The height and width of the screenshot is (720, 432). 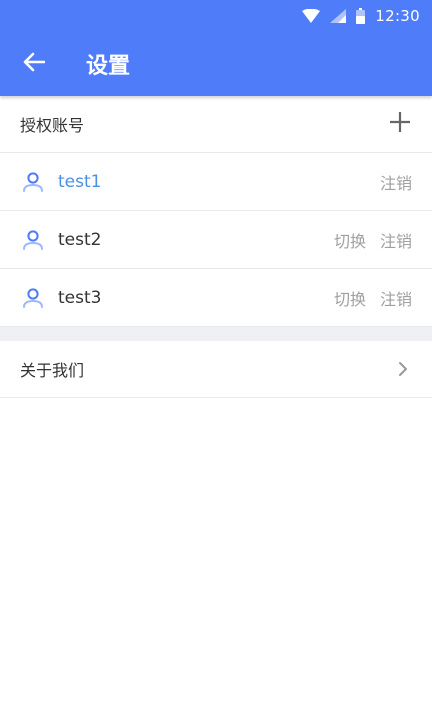 I want to click on account-row-test2: test2 切换 注销, so click(x=216, y=240).